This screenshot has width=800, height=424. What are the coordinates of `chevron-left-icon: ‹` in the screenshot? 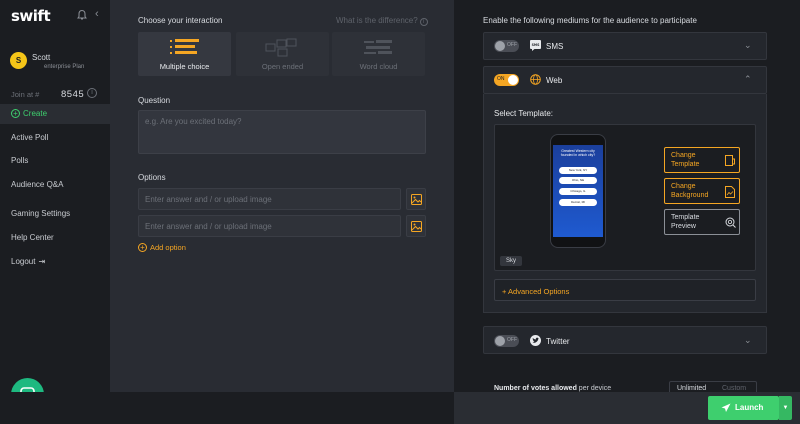 It's located at (97, 14).